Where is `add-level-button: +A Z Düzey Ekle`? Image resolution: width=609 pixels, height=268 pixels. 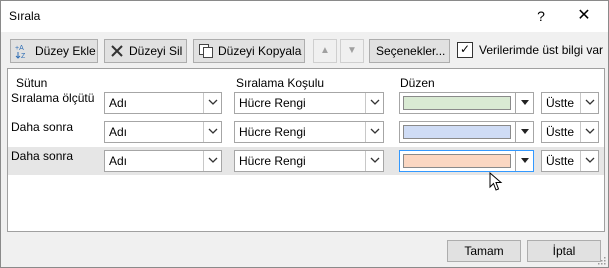 add-level-button: +A Z Düzey Ekle is located at coordinates (54, 51).